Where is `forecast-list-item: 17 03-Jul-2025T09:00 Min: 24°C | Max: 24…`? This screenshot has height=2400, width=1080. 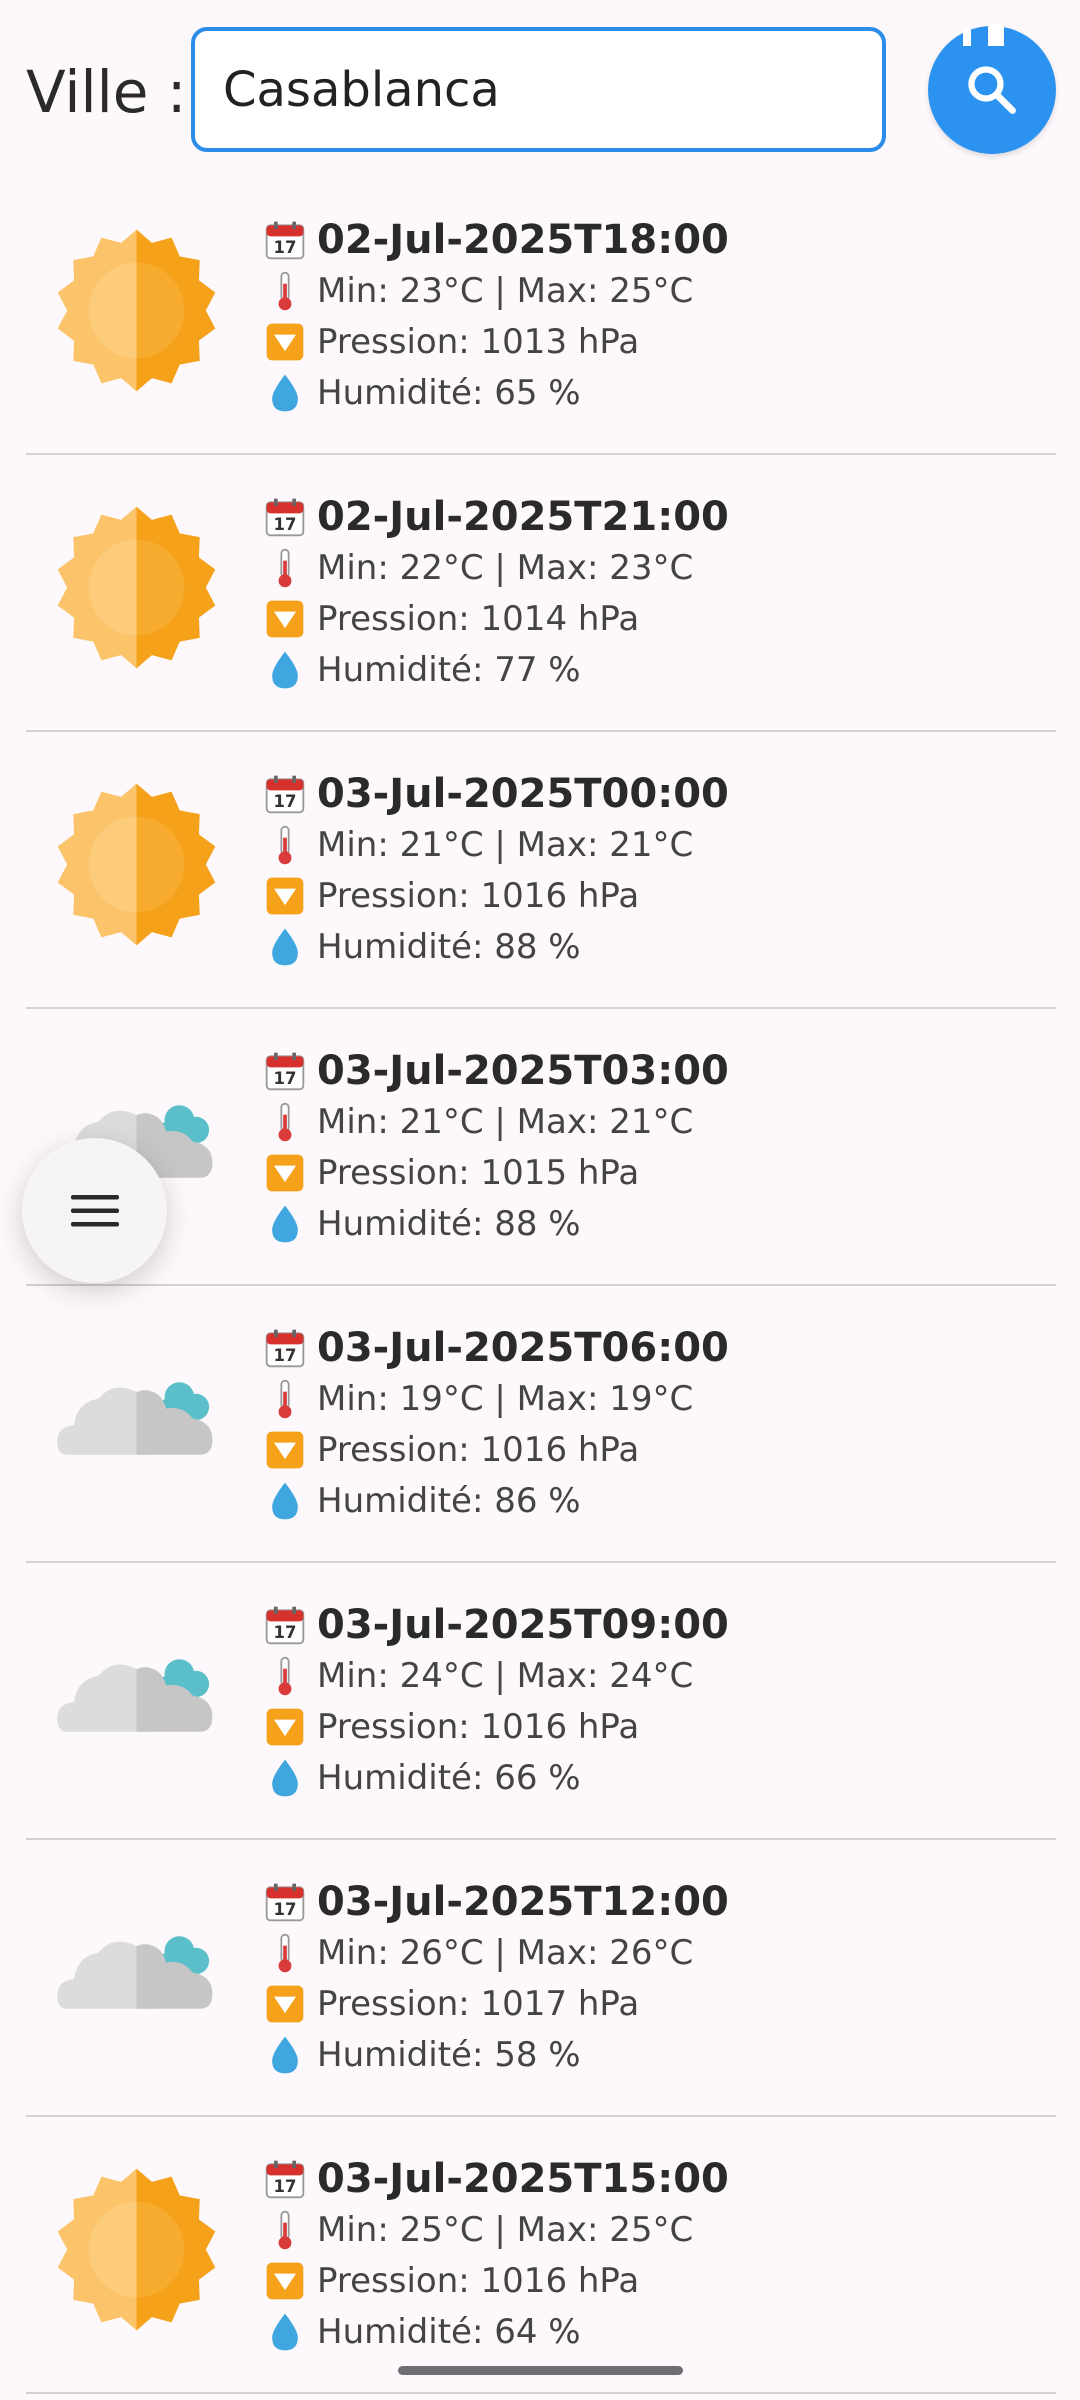 forecast-list-item: 17 03-Jul-2025T09:00 Min: 24°C | Max: 24… is located at coordinates (541, 1701).